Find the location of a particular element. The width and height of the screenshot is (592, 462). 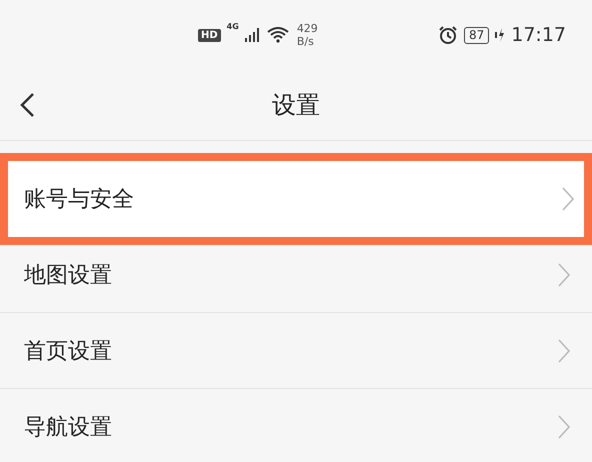

alarm-icon is located at coordinates (448, 35).